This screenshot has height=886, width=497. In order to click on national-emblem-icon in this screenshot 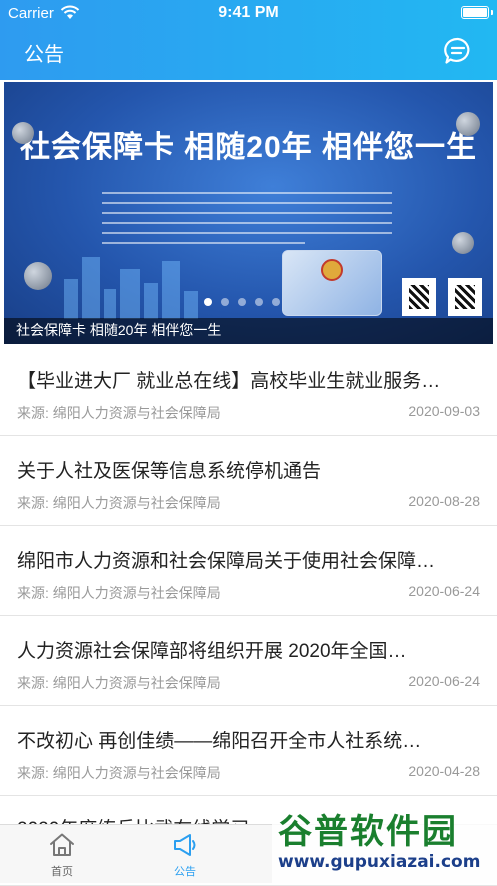, I will do `click(332, 270)`.